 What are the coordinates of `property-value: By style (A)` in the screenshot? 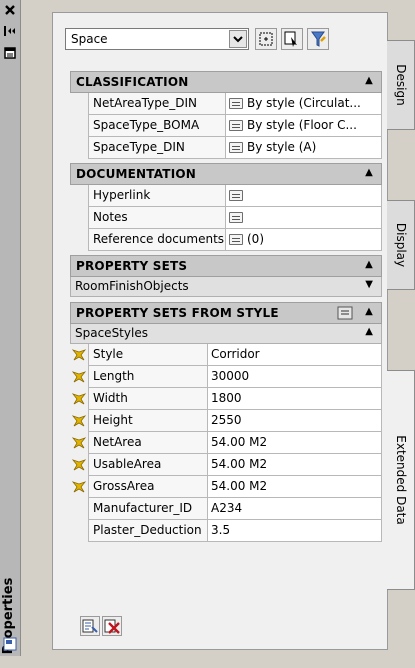 It's located at (282, 147).